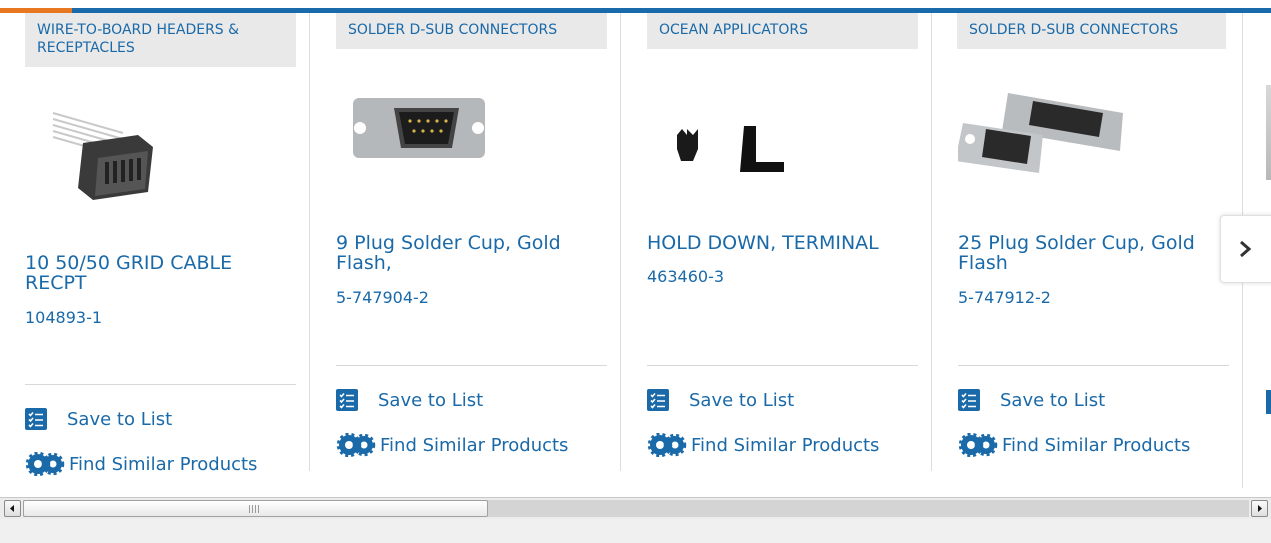  What do you see at coordinates (685, 276) in the screenshot?
I see `part-number: 463460-3` at bounding box center [685, 276].